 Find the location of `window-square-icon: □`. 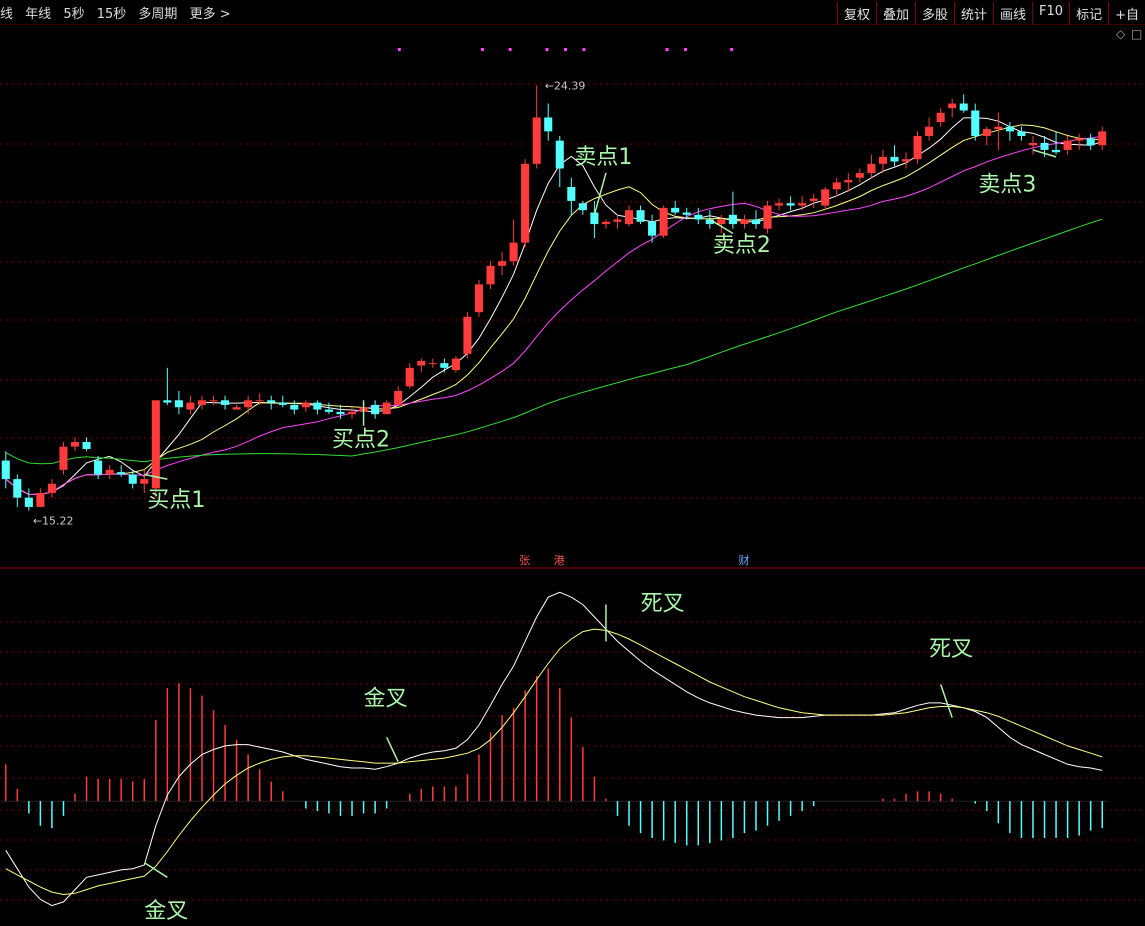

window-square-icon: □ is located at coordinates (1136, 34).